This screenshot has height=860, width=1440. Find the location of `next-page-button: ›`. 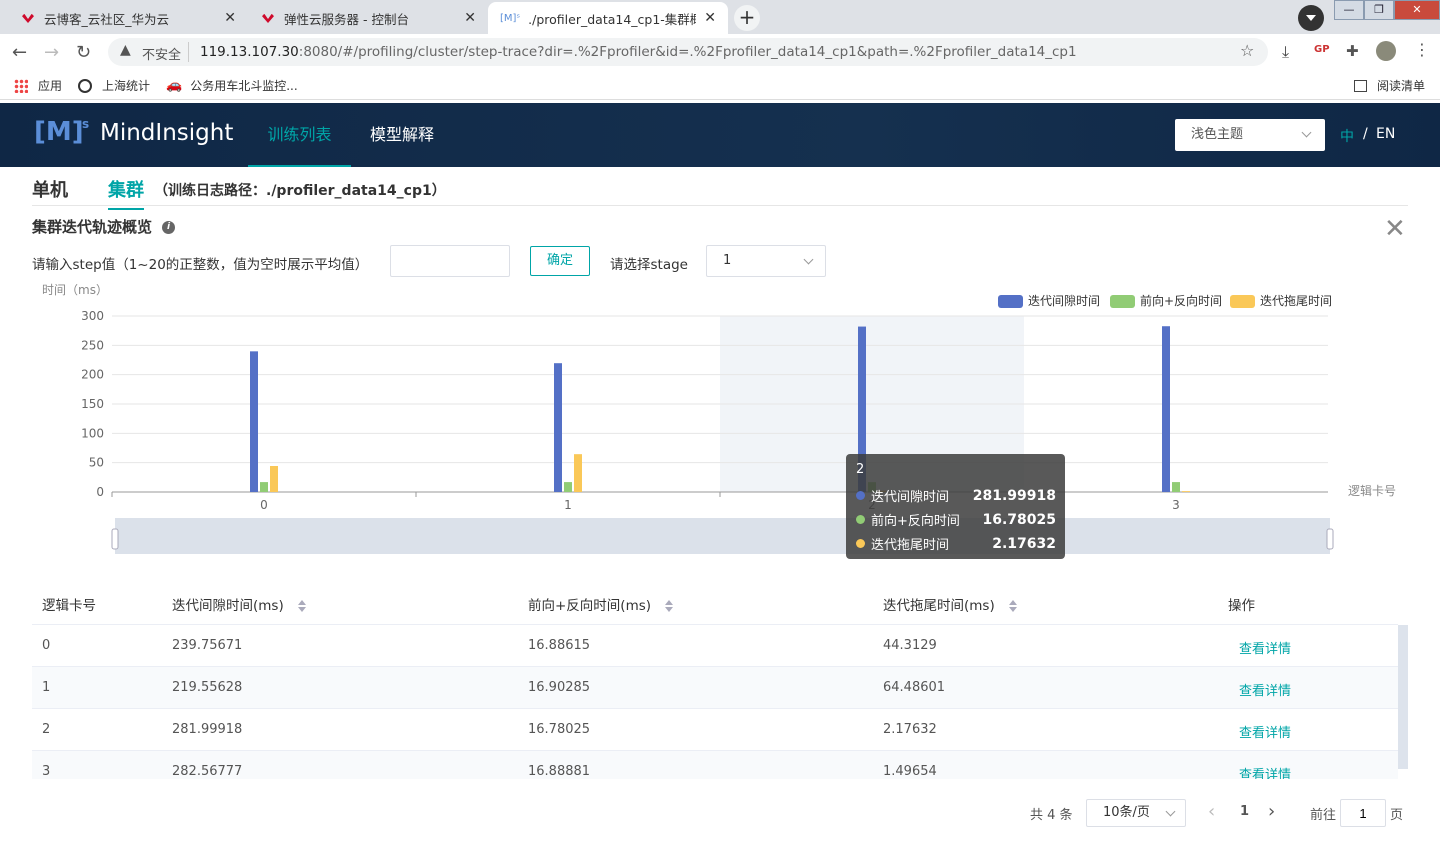

next-page-button: › is located at coordinates (1271, 811).